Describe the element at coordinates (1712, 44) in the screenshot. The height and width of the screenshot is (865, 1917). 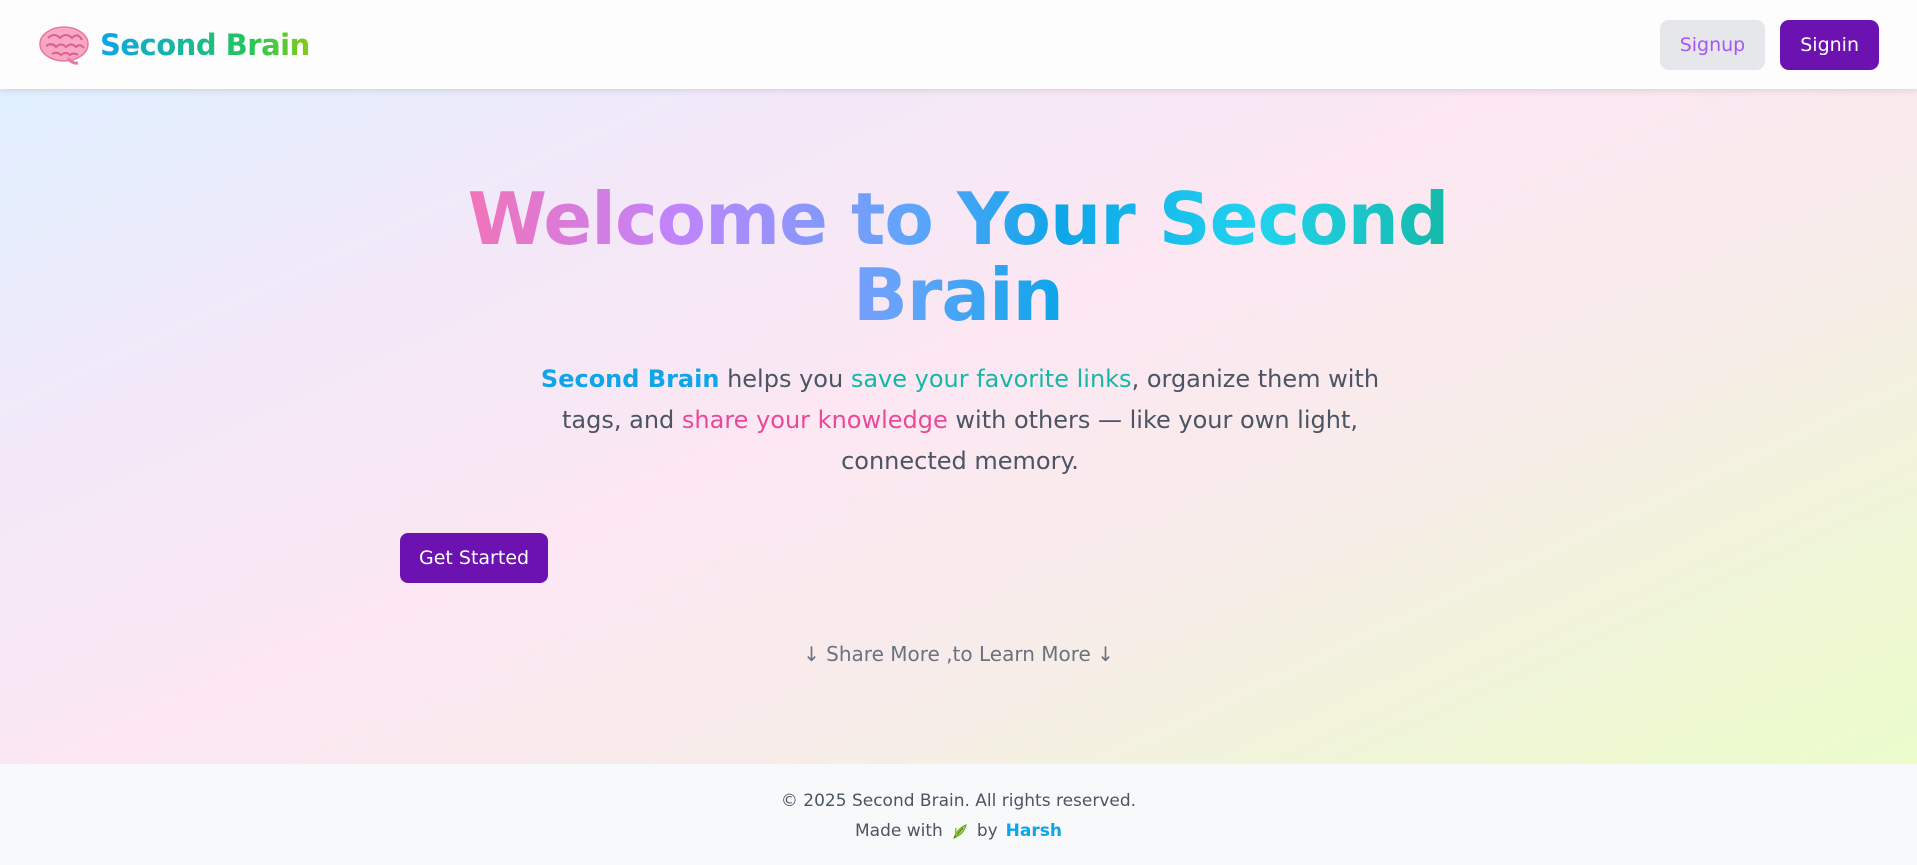
I see `signup-button: Signup` at that location.